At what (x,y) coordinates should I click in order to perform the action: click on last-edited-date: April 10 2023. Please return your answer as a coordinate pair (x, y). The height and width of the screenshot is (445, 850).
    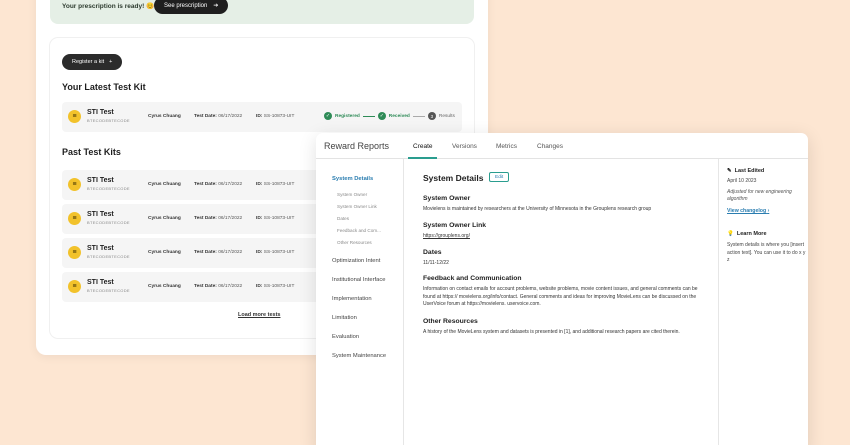
    Looking at the image, I should click on (742, 181).